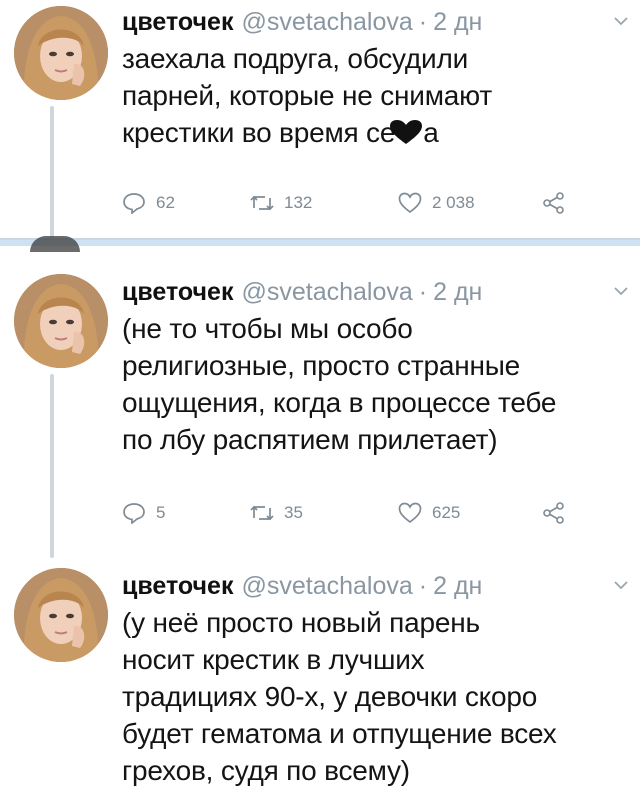  Describe the element at coordinates (281, 203) in the screenshot. I see `retweet-button: 132` at that location.